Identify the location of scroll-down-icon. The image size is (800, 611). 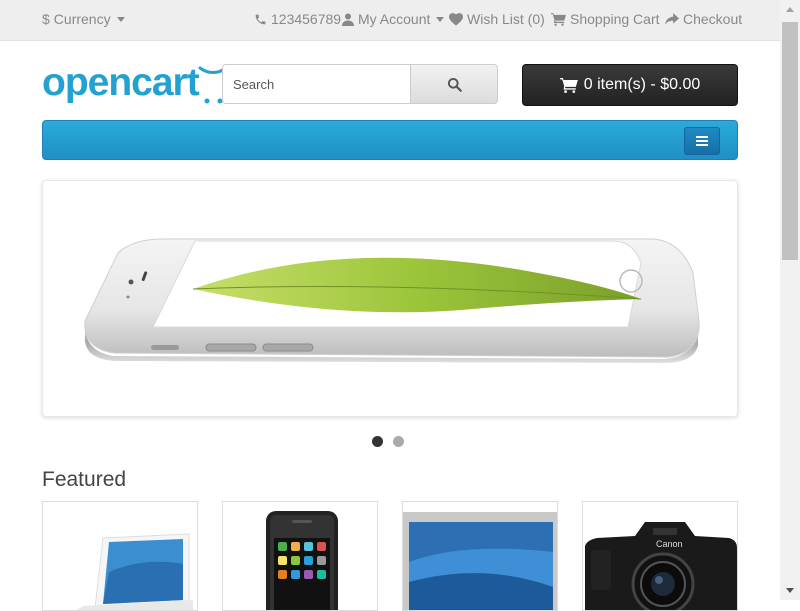
(790, 590).